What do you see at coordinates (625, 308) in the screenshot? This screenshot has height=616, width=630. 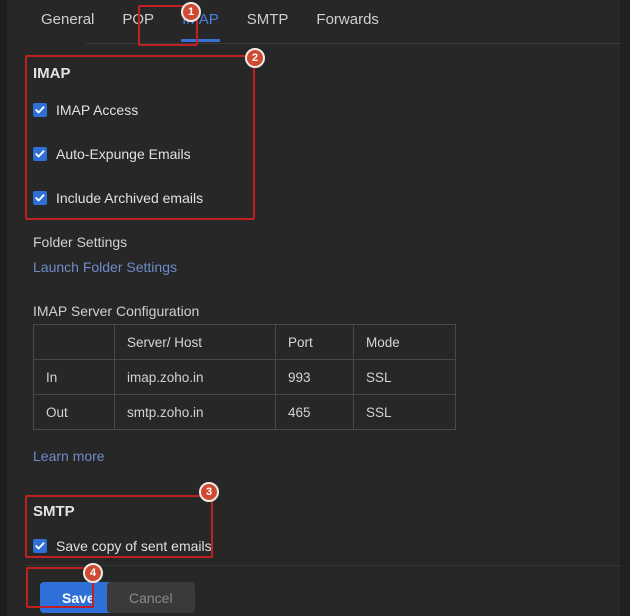 I see `right-gutter` at bounding box center [625, 308].